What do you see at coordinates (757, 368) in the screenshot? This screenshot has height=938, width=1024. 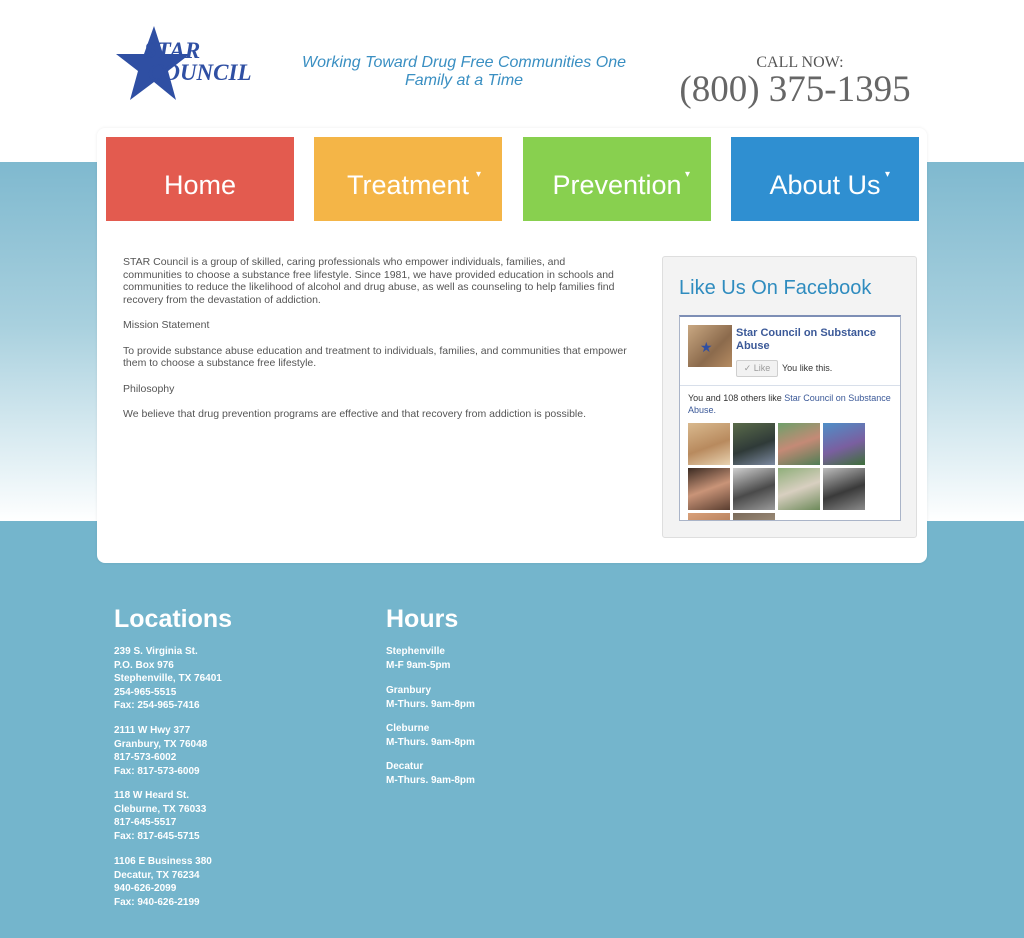 I see `facebook-like-button: ✓ Like` at bounding box center [757, 368].